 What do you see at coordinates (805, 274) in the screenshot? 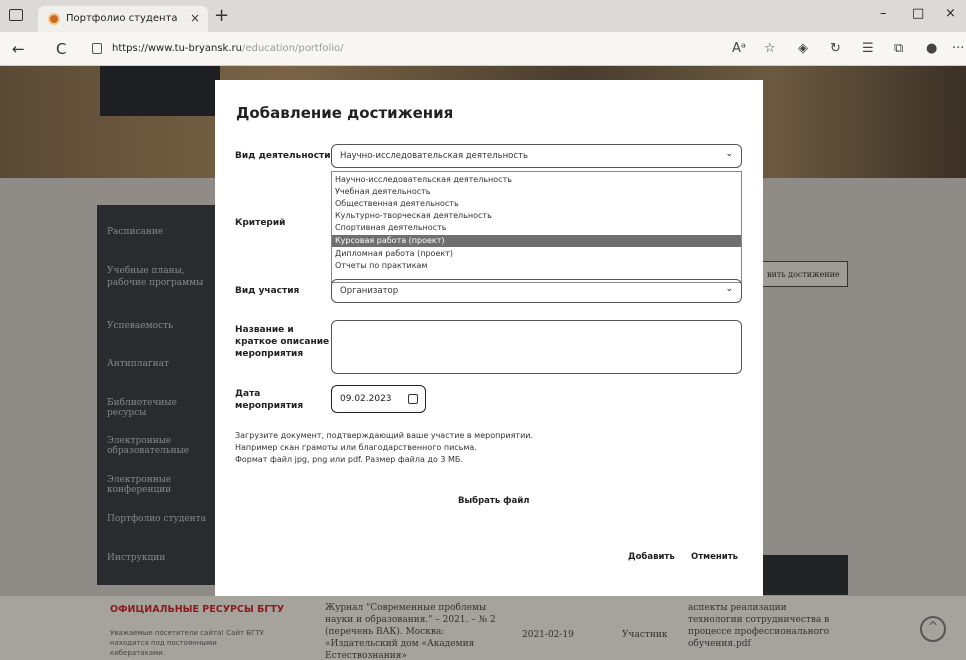
I see `add-achievement-button: вить достижение` at bounding box center [805, 274].